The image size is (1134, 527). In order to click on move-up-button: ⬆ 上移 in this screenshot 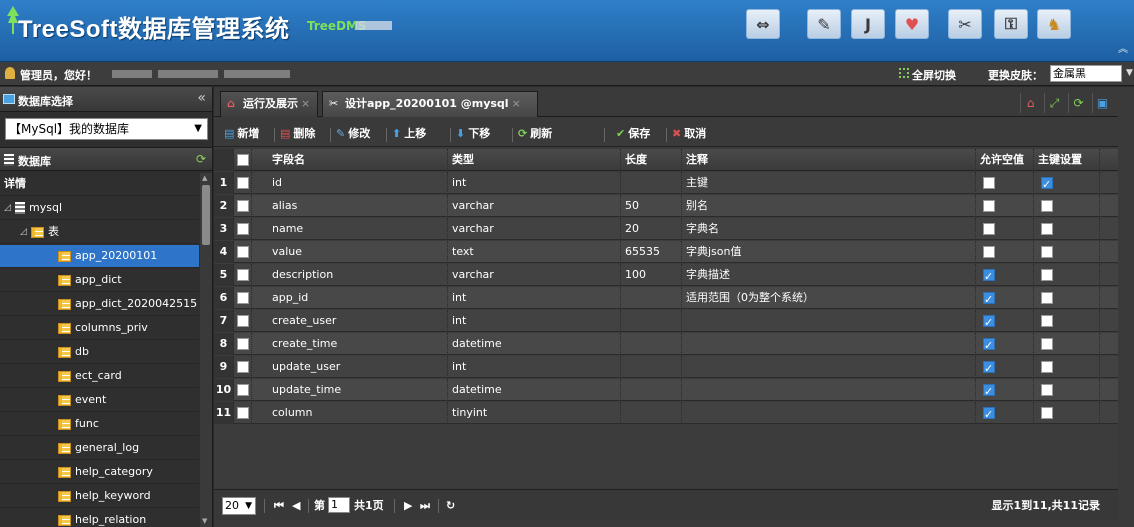, I will do `click(409, 134)`.